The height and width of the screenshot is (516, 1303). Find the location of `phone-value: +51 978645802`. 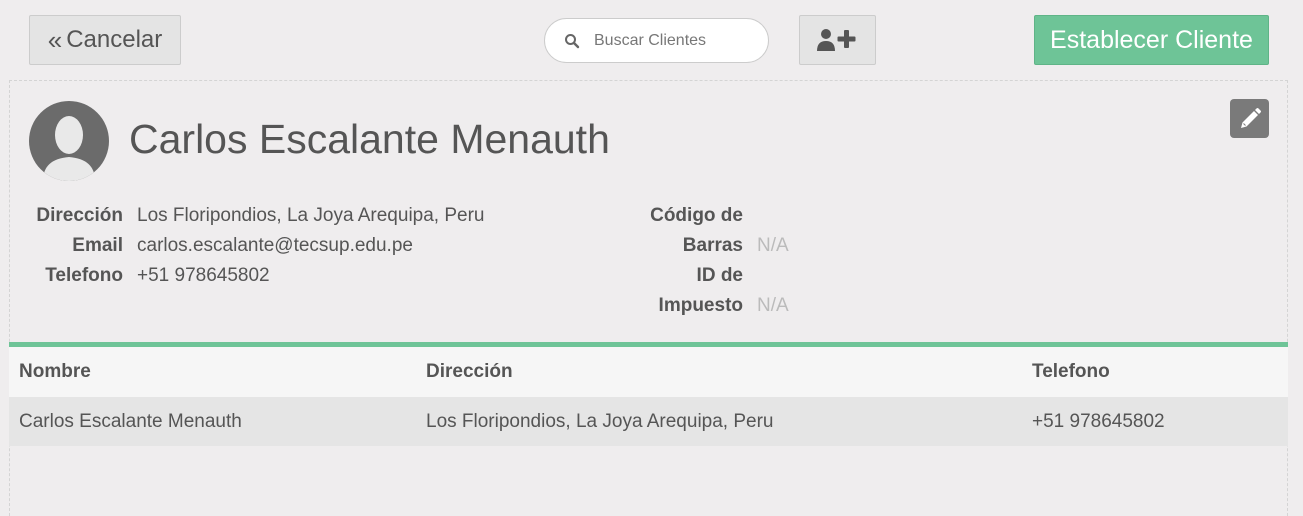

phone-value: +51 978645802 is located at coordinates (203, 275).